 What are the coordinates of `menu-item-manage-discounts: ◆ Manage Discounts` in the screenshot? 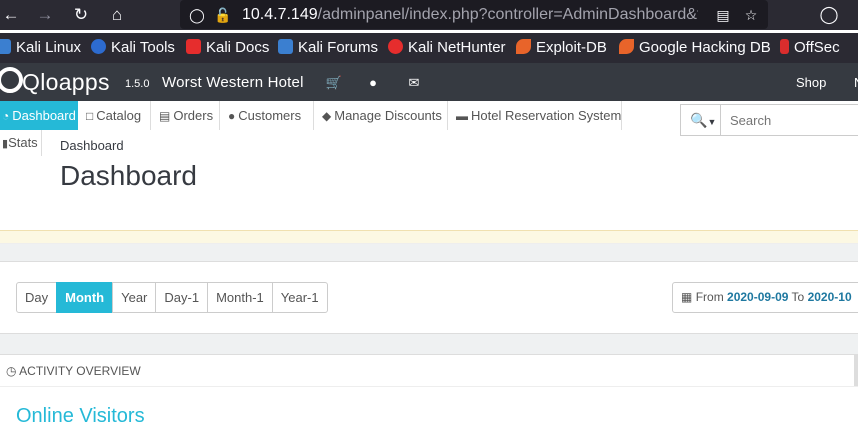 It's located at (381, 115).